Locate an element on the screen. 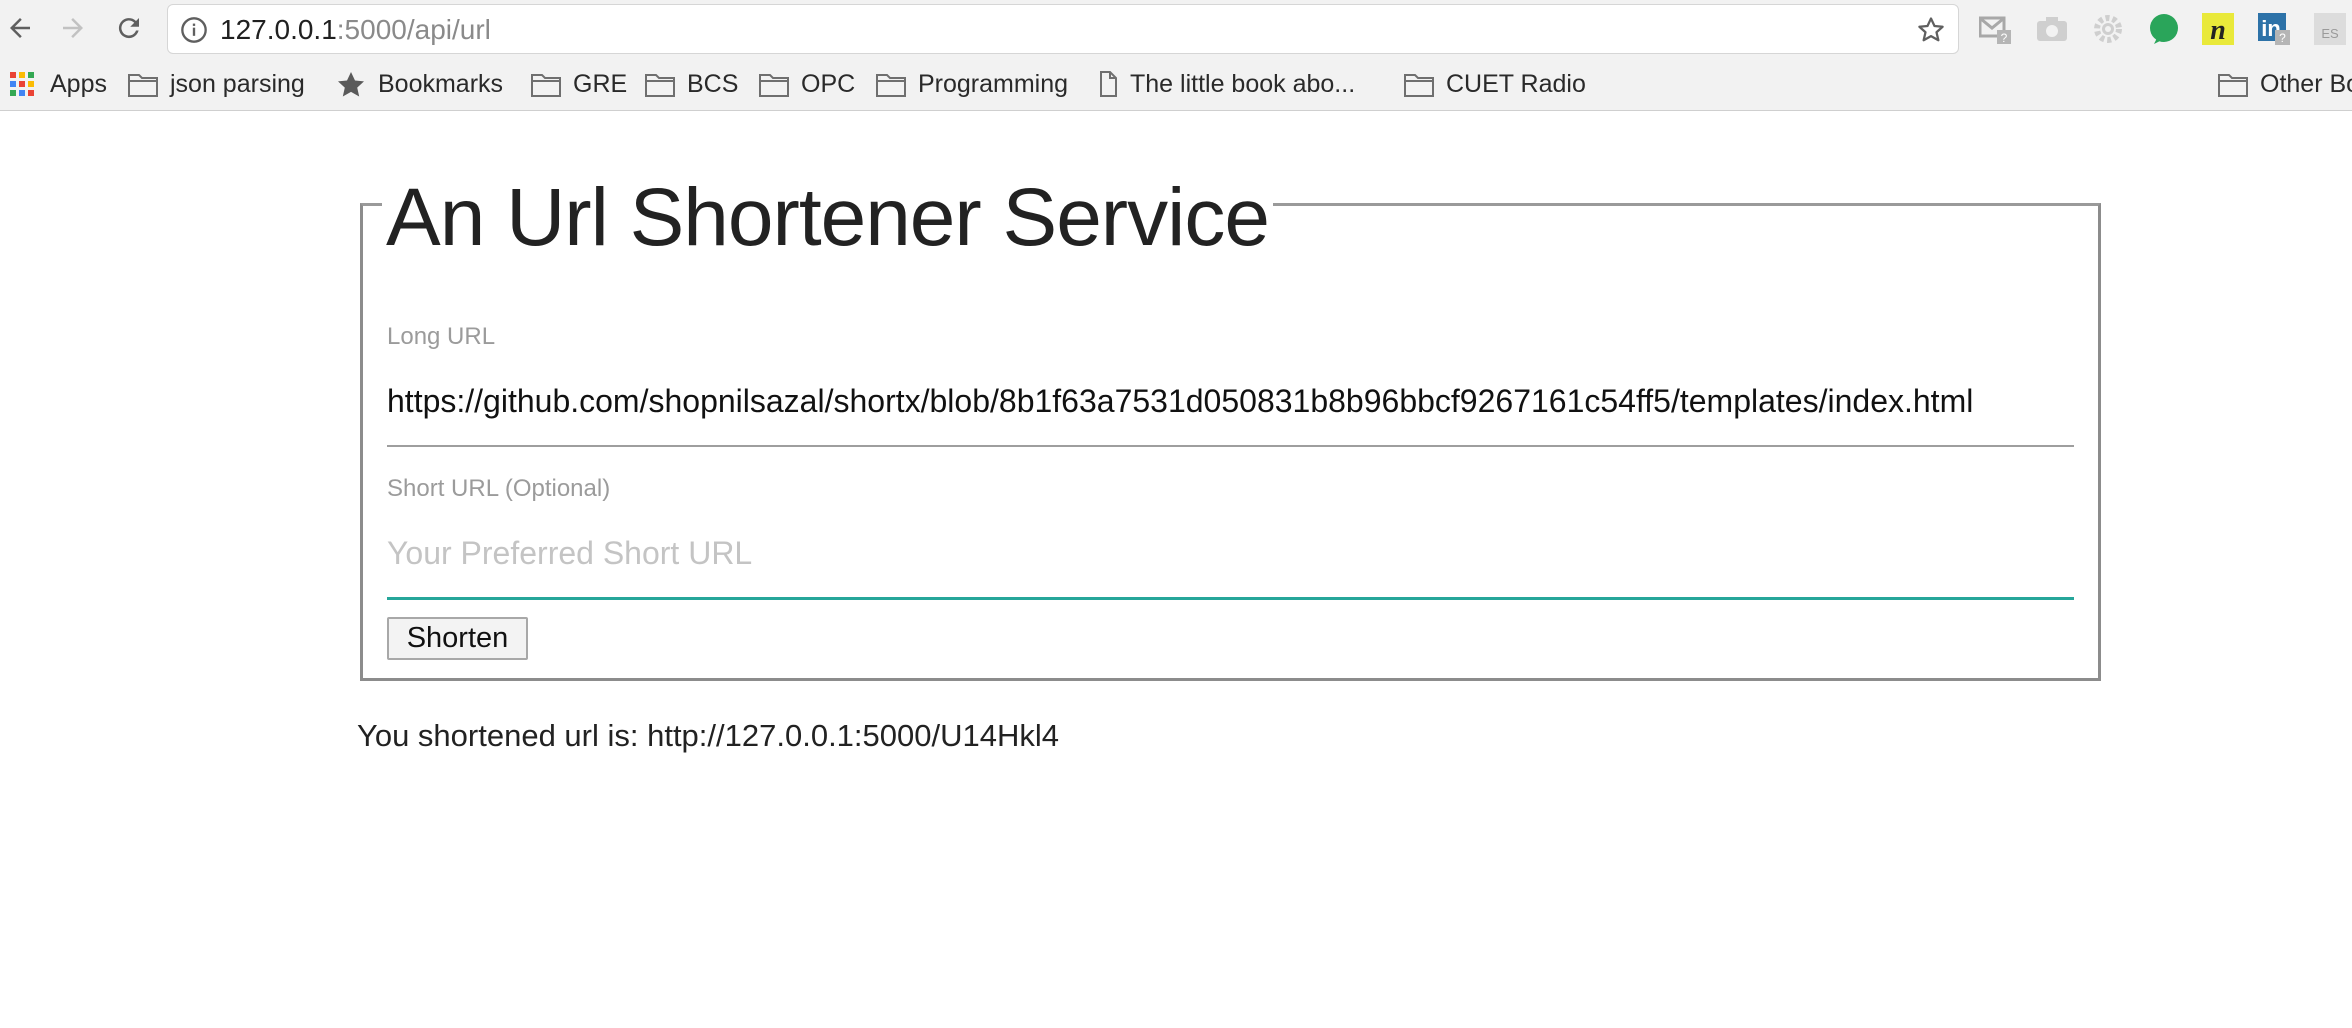 This screenshot has width=2352, height=1028. bookmark-label: Programming is located at coordinates (993, 83).